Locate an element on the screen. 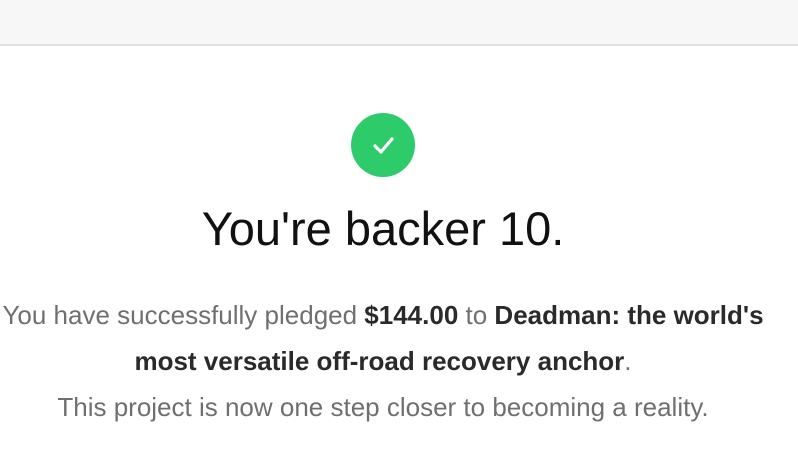 This screenshot has height=449, width=798. pledge-message-period: . is located at coordinates (628, 361).